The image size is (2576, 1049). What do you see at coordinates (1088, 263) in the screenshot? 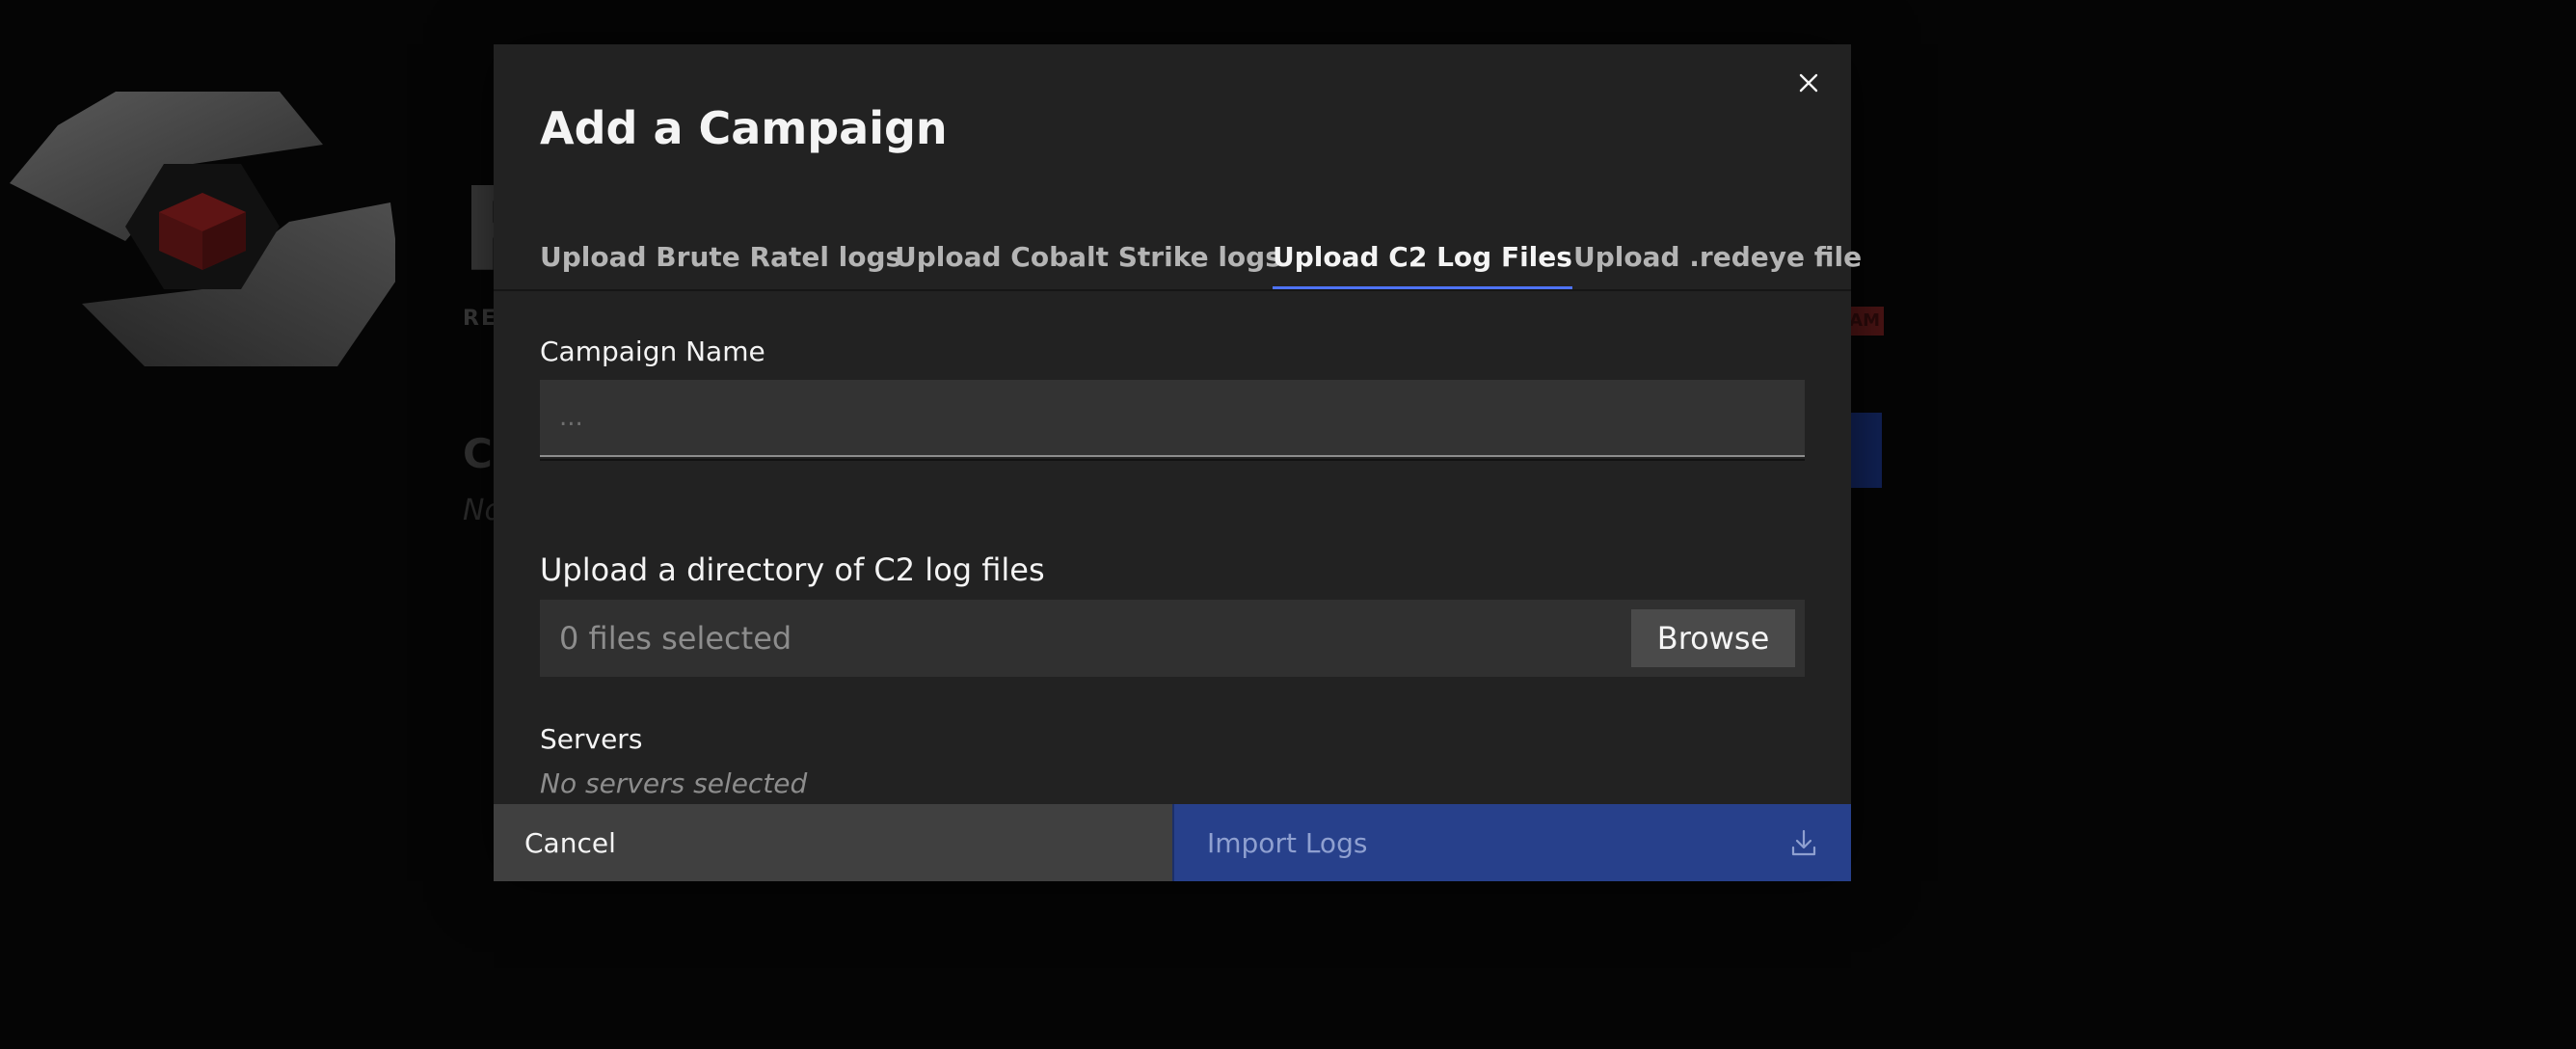
I see `tab-upload-cobalt-strike: Upload Cobalt Strike logs` at bounding box center [1088, 263].